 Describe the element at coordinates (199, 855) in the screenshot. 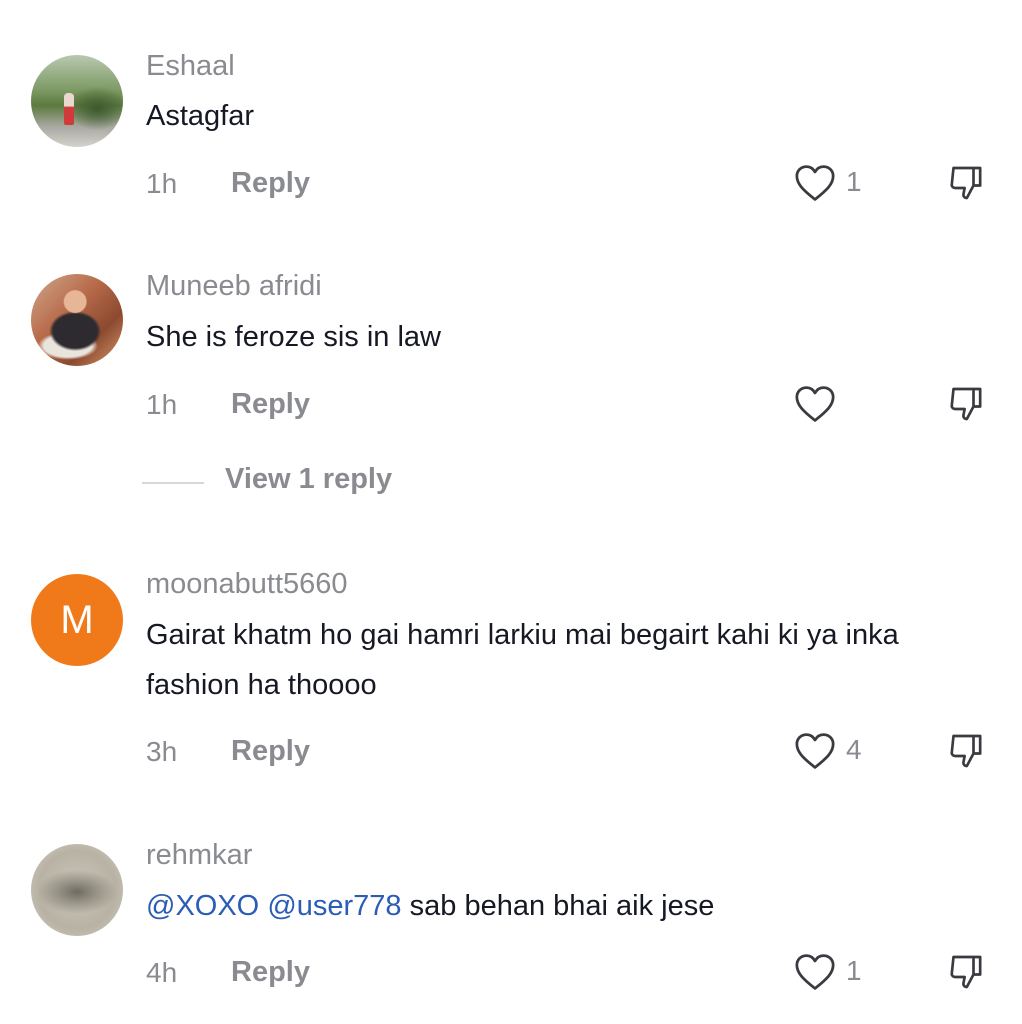

I see `comment-username: rehmkar` at that location.